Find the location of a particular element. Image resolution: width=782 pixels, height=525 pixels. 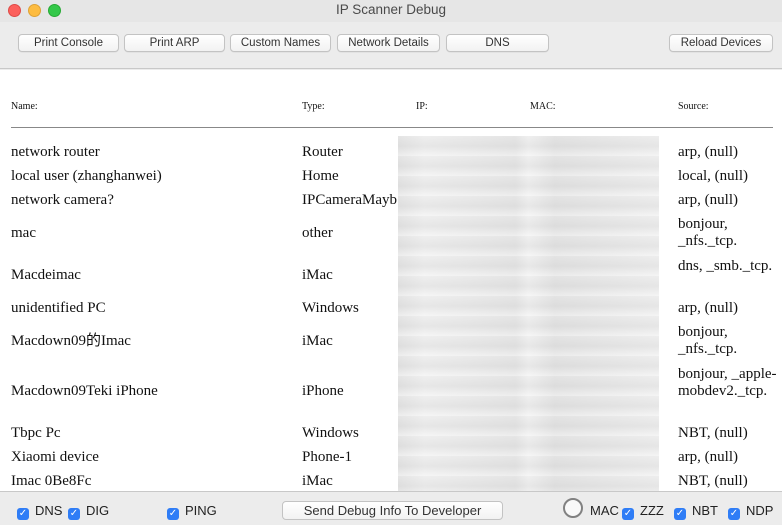

table-row-type: Router is located at coordinates (322, 152).